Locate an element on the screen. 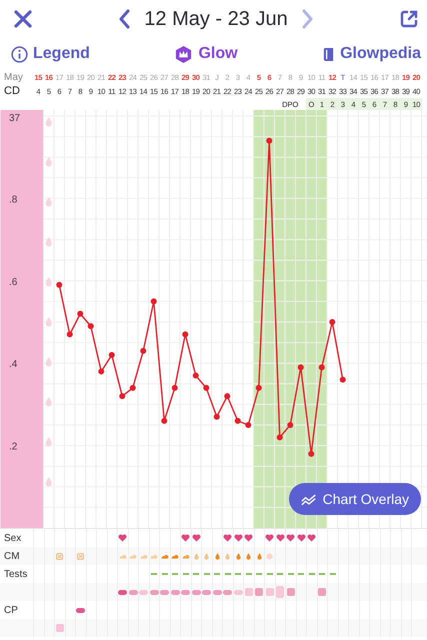 Image resolution: width=427 pixels, height=640 pixels. track-label: Sex is located at coordinates (12, 538).